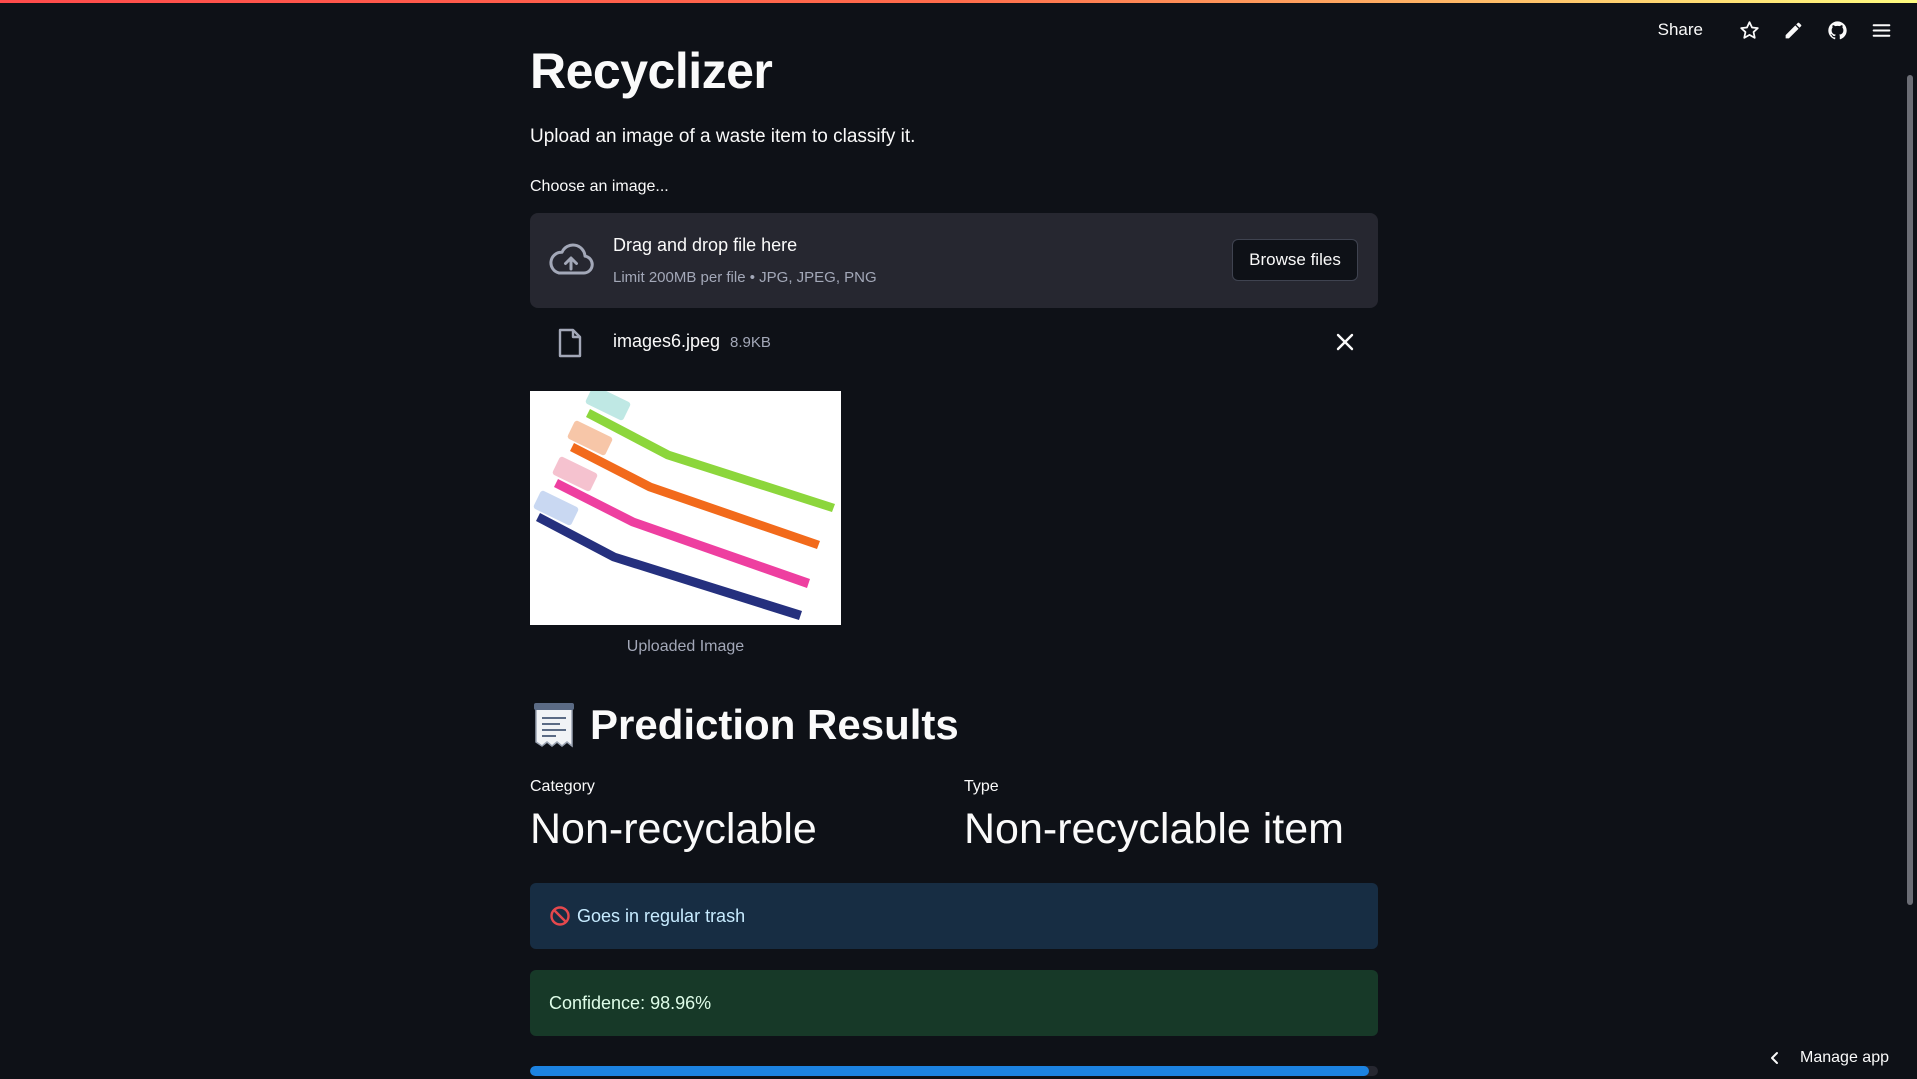  I want to click on receipt-icon, so click(554, 725).